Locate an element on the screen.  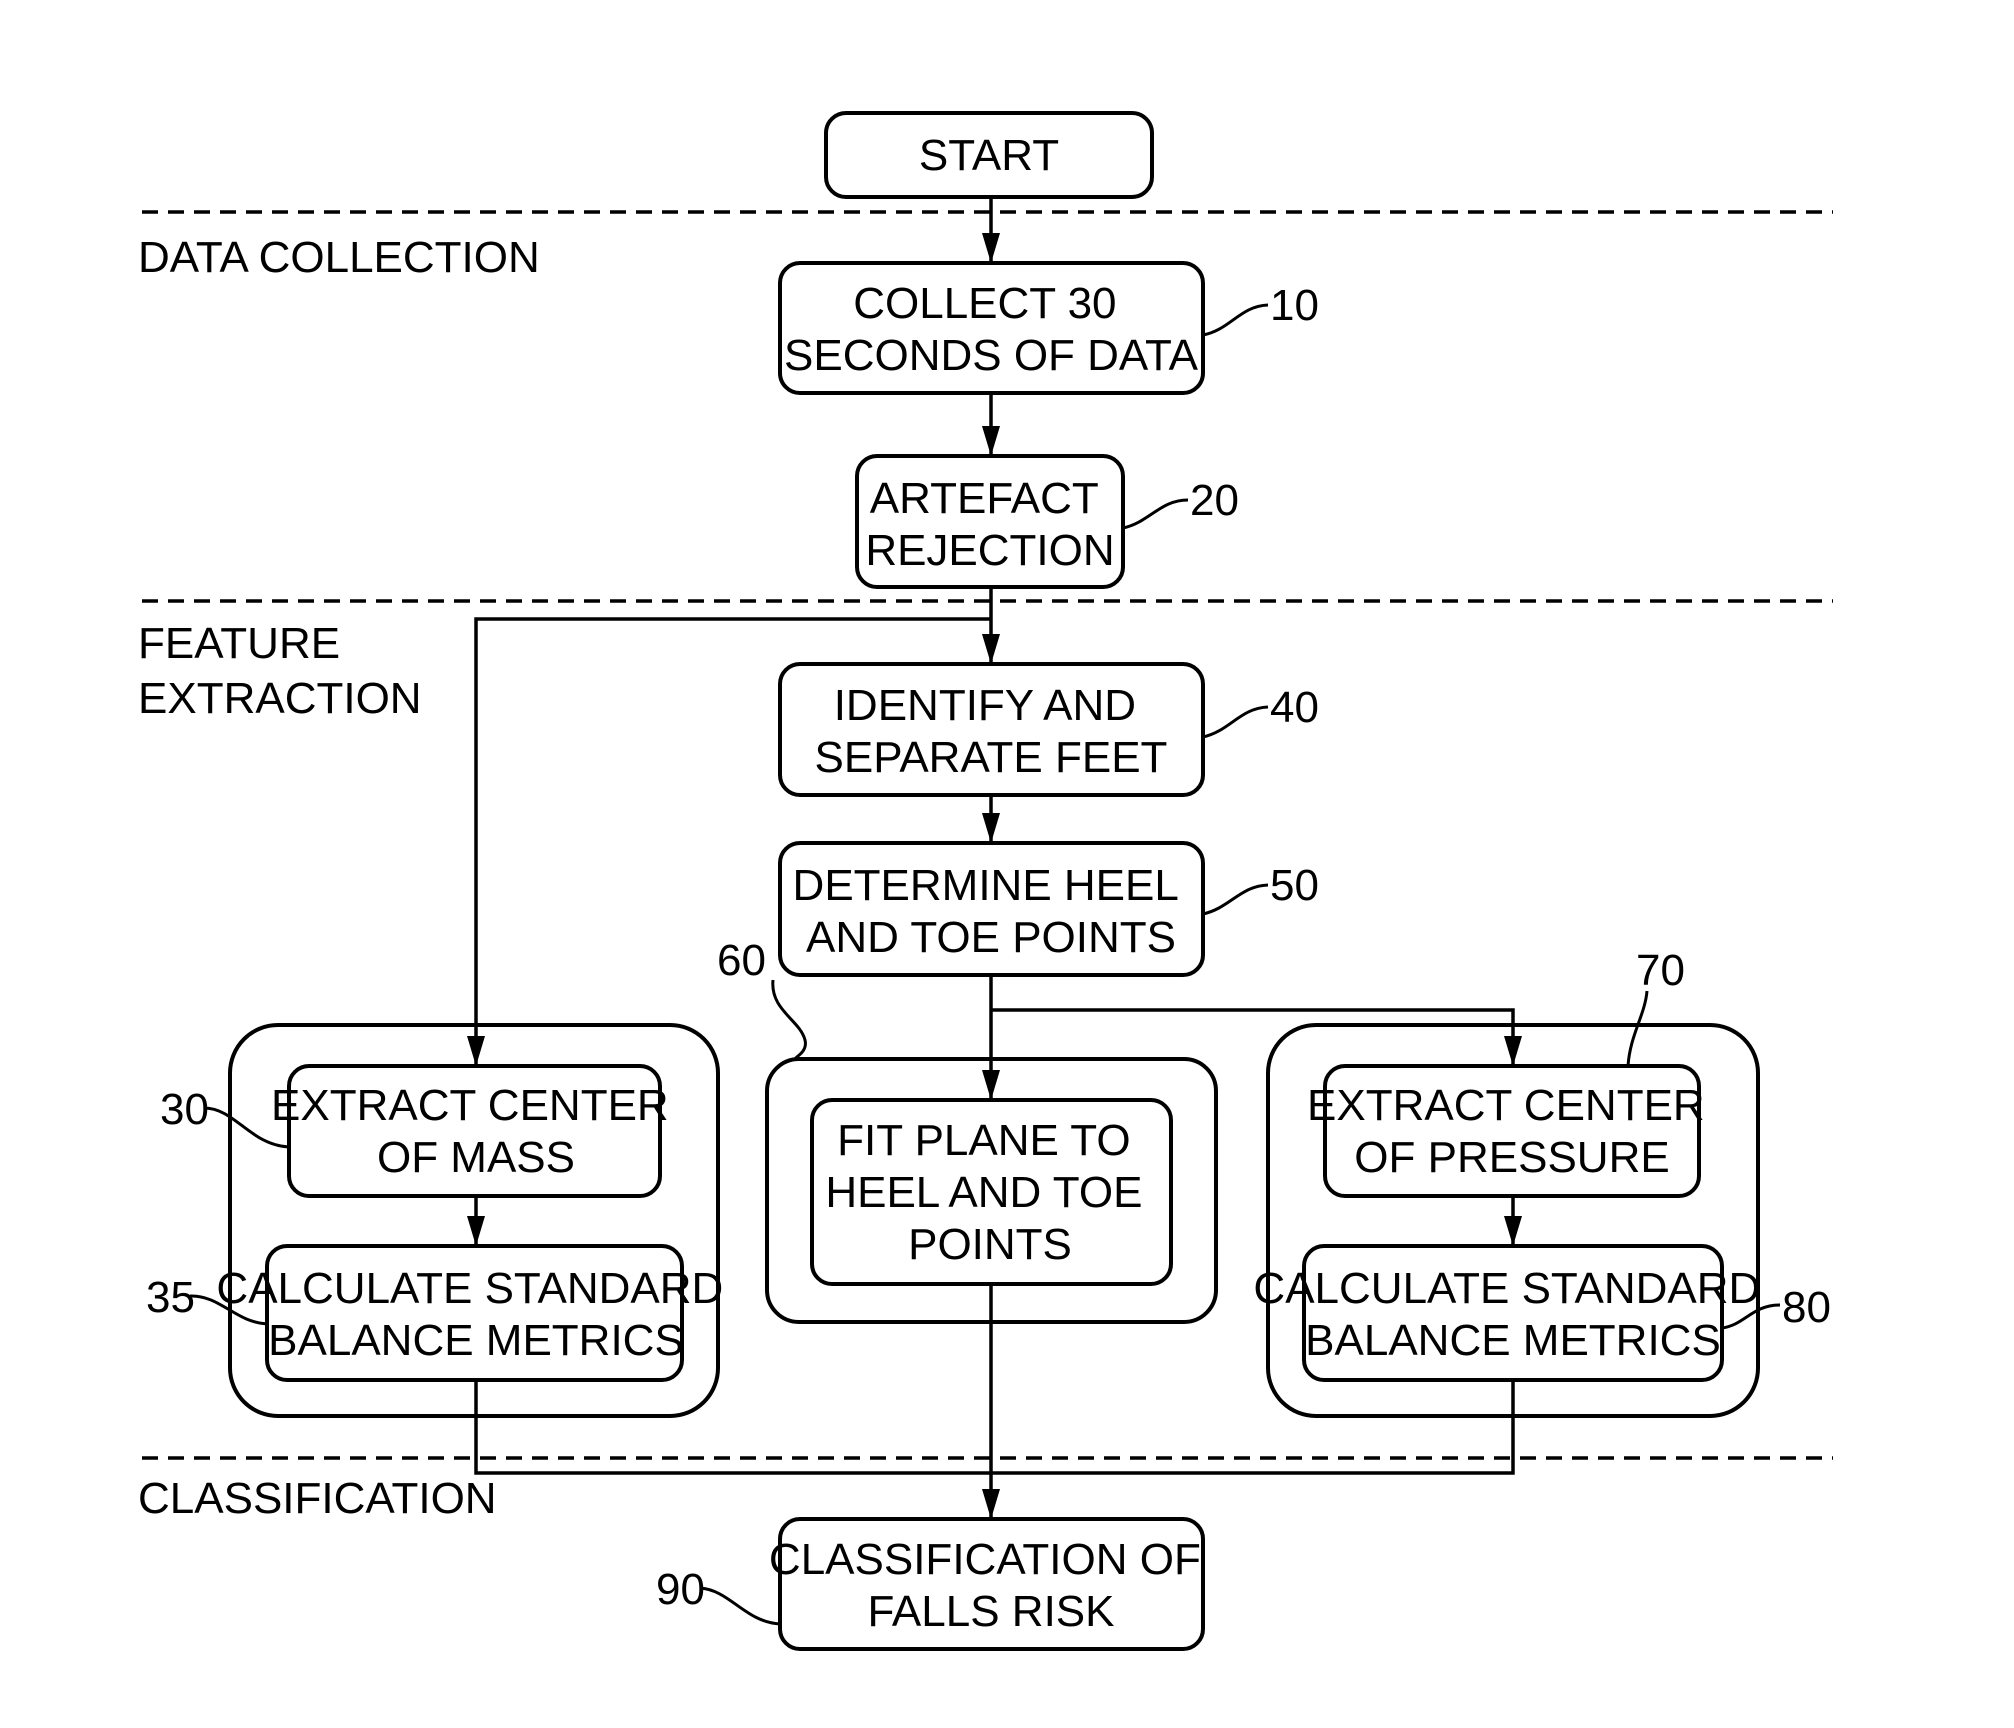
node-80-balance-metrics: CALCULATE STANDARD BALANCE METRICS is located at coordinates (1512, 1313).